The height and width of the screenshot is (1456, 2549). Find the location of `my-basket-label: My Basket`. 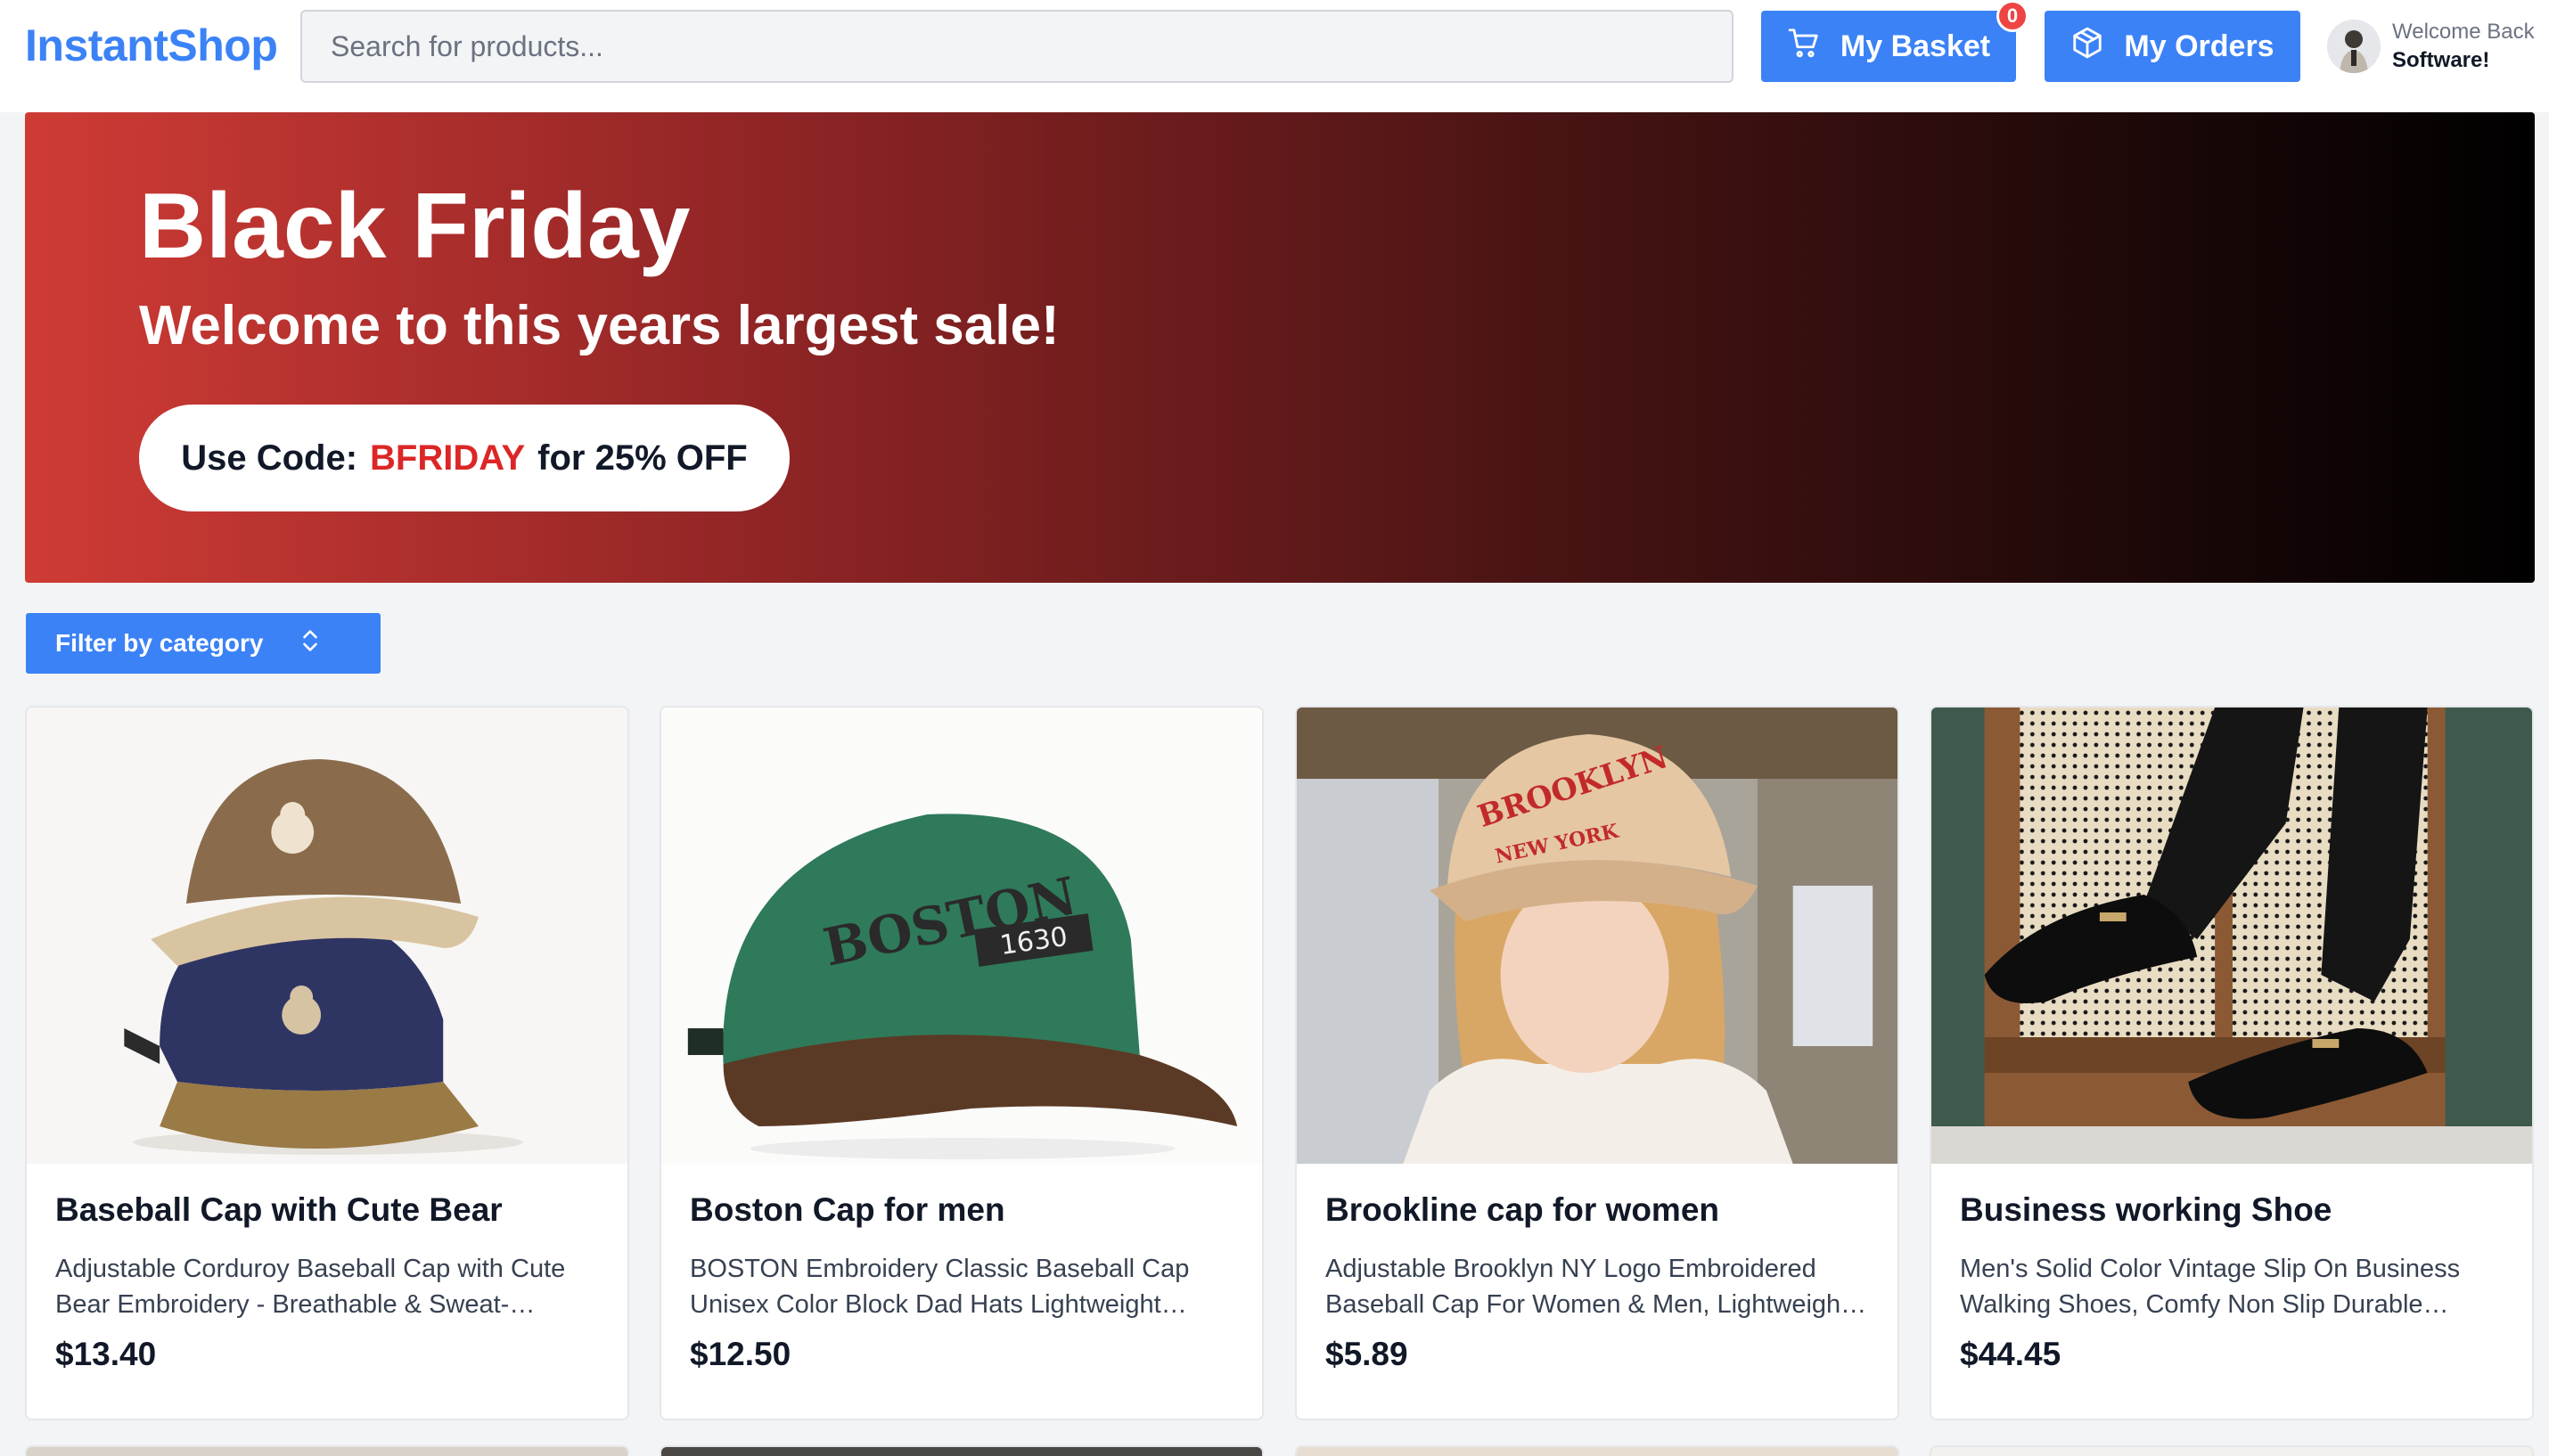

my-basket-label: My Basket is located at coordinates (1915, 46).